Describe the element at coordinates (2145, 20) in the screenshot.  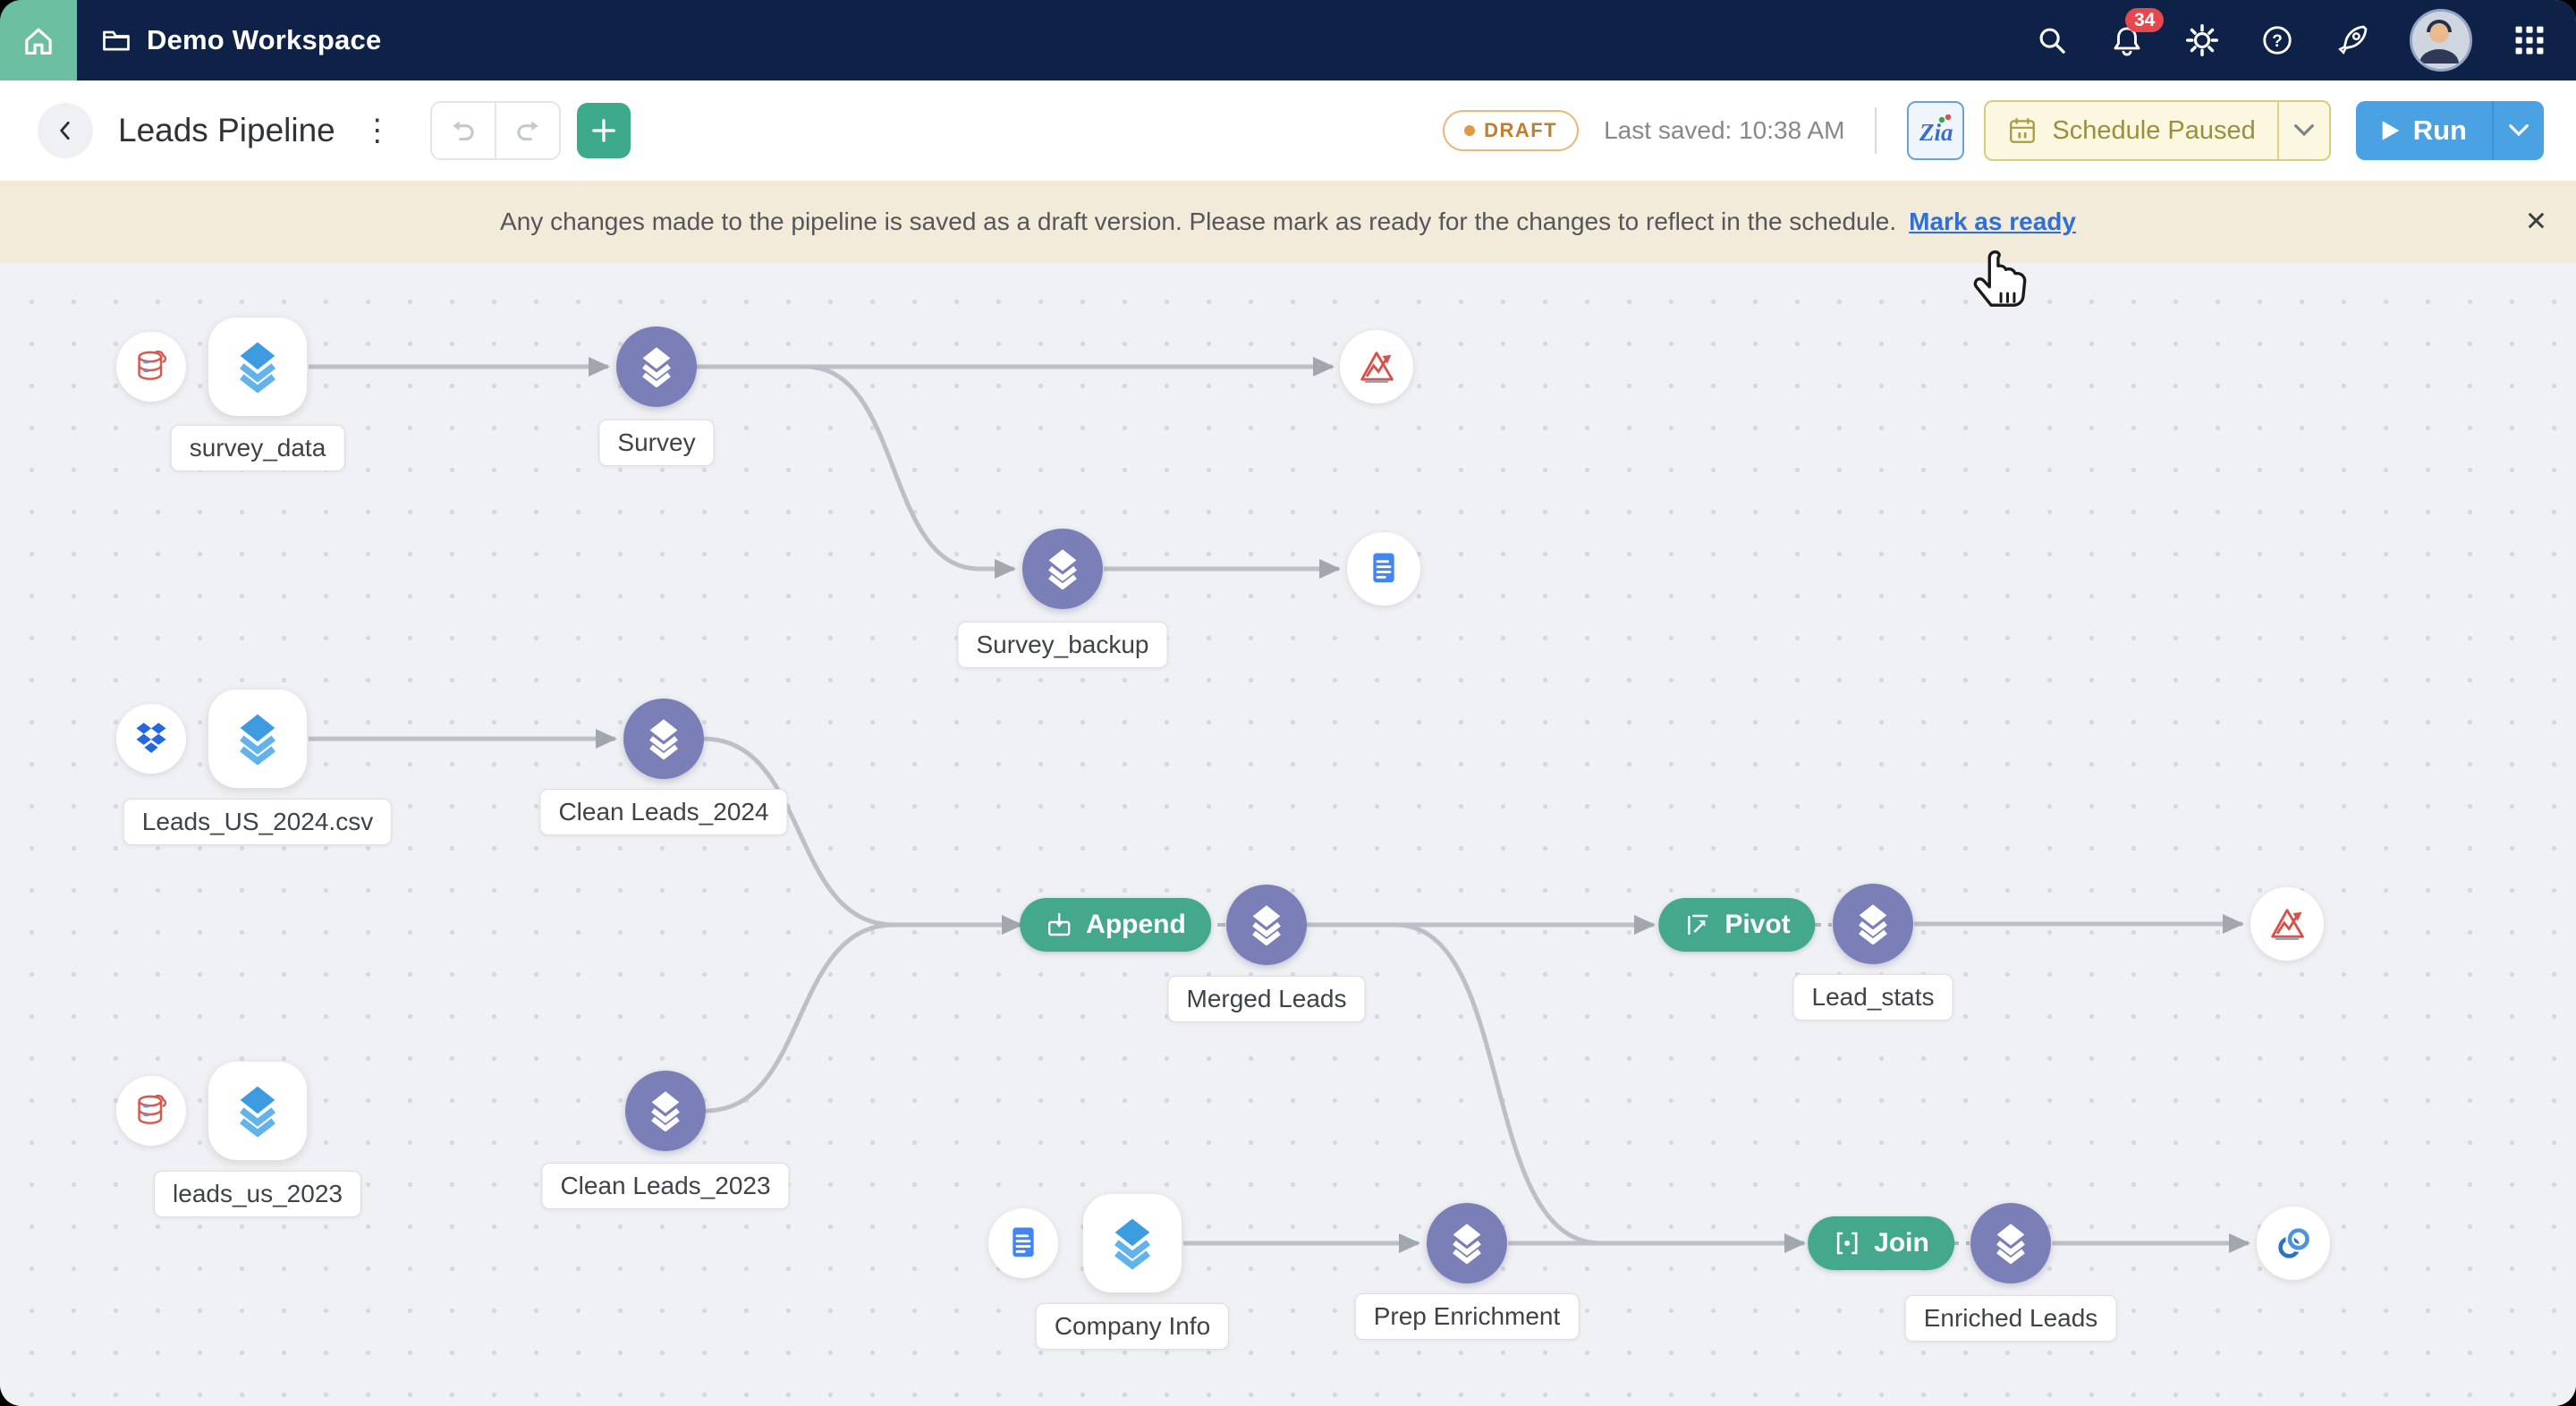
I see `notification-badge: 34` at that location.